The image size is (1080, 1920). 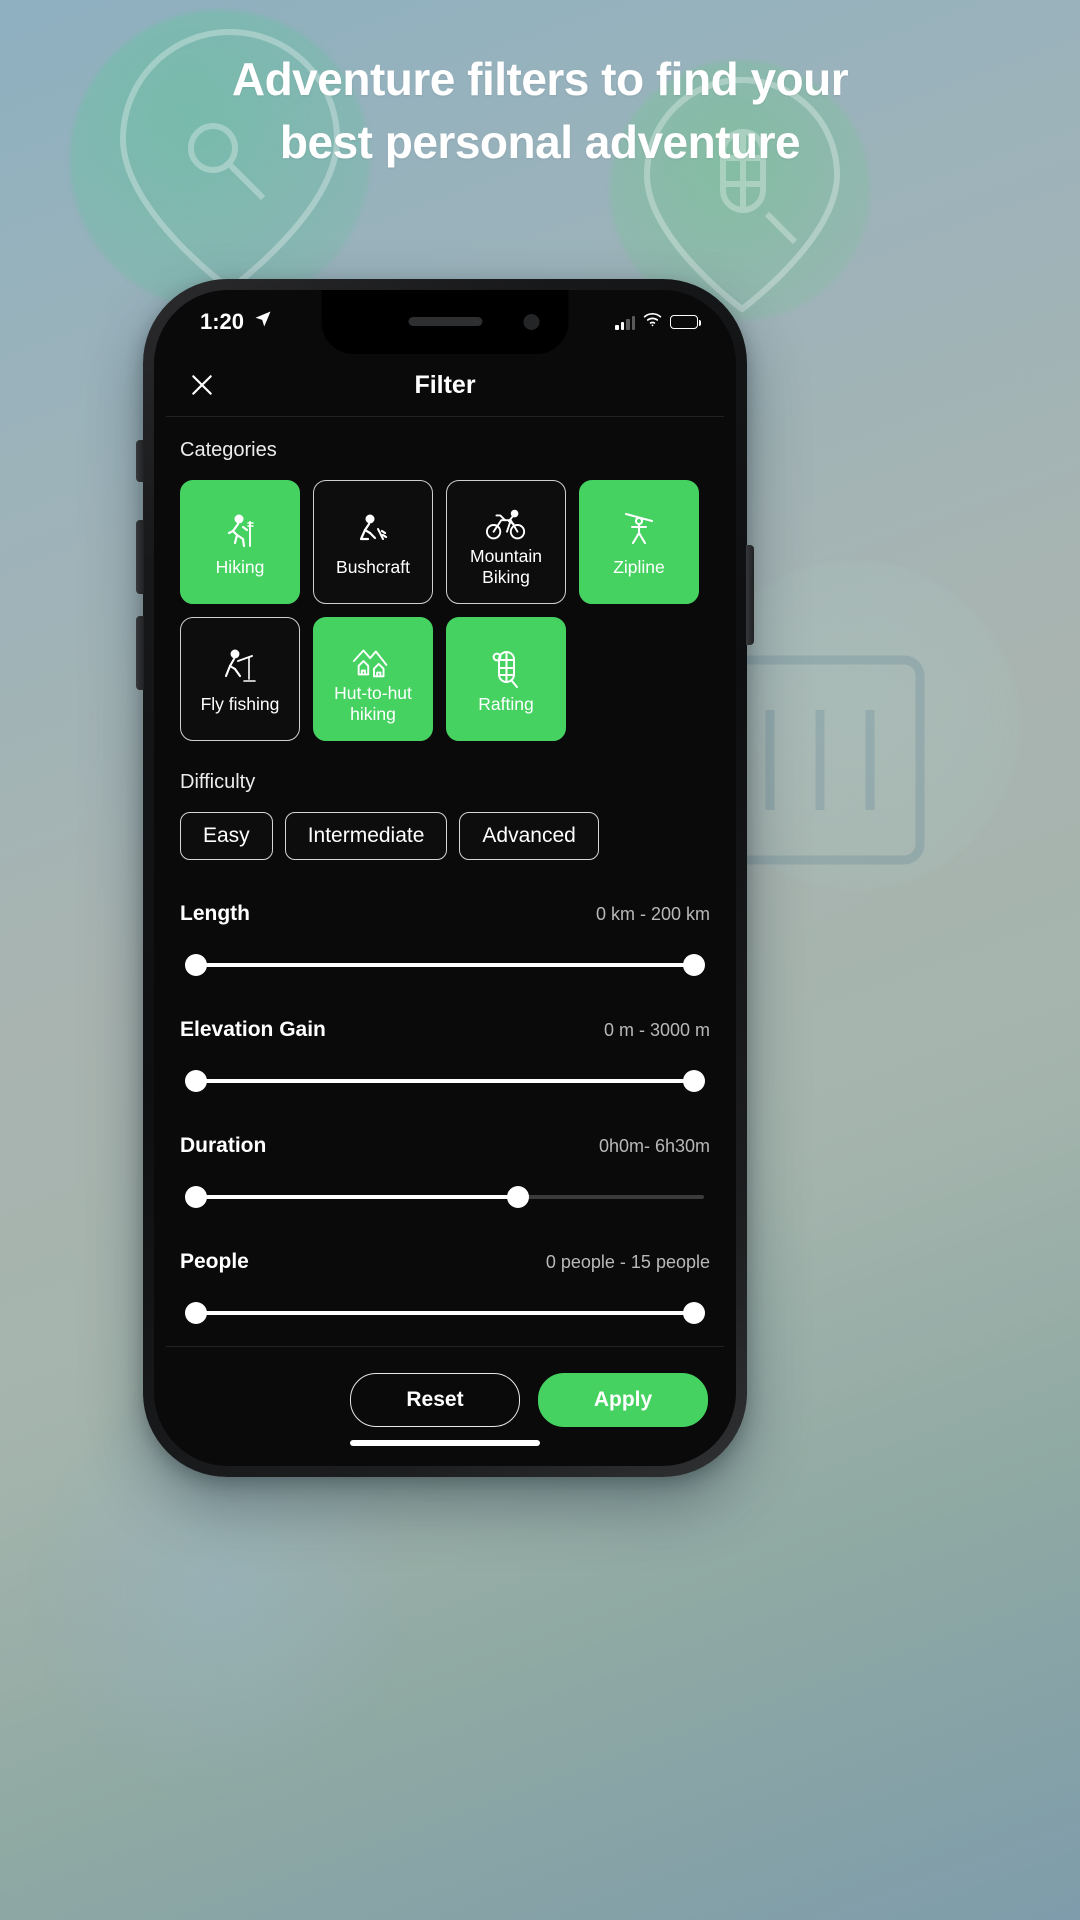 I want to click on category-label: Hut-to-hut hiking, so click(x=373, y=703).